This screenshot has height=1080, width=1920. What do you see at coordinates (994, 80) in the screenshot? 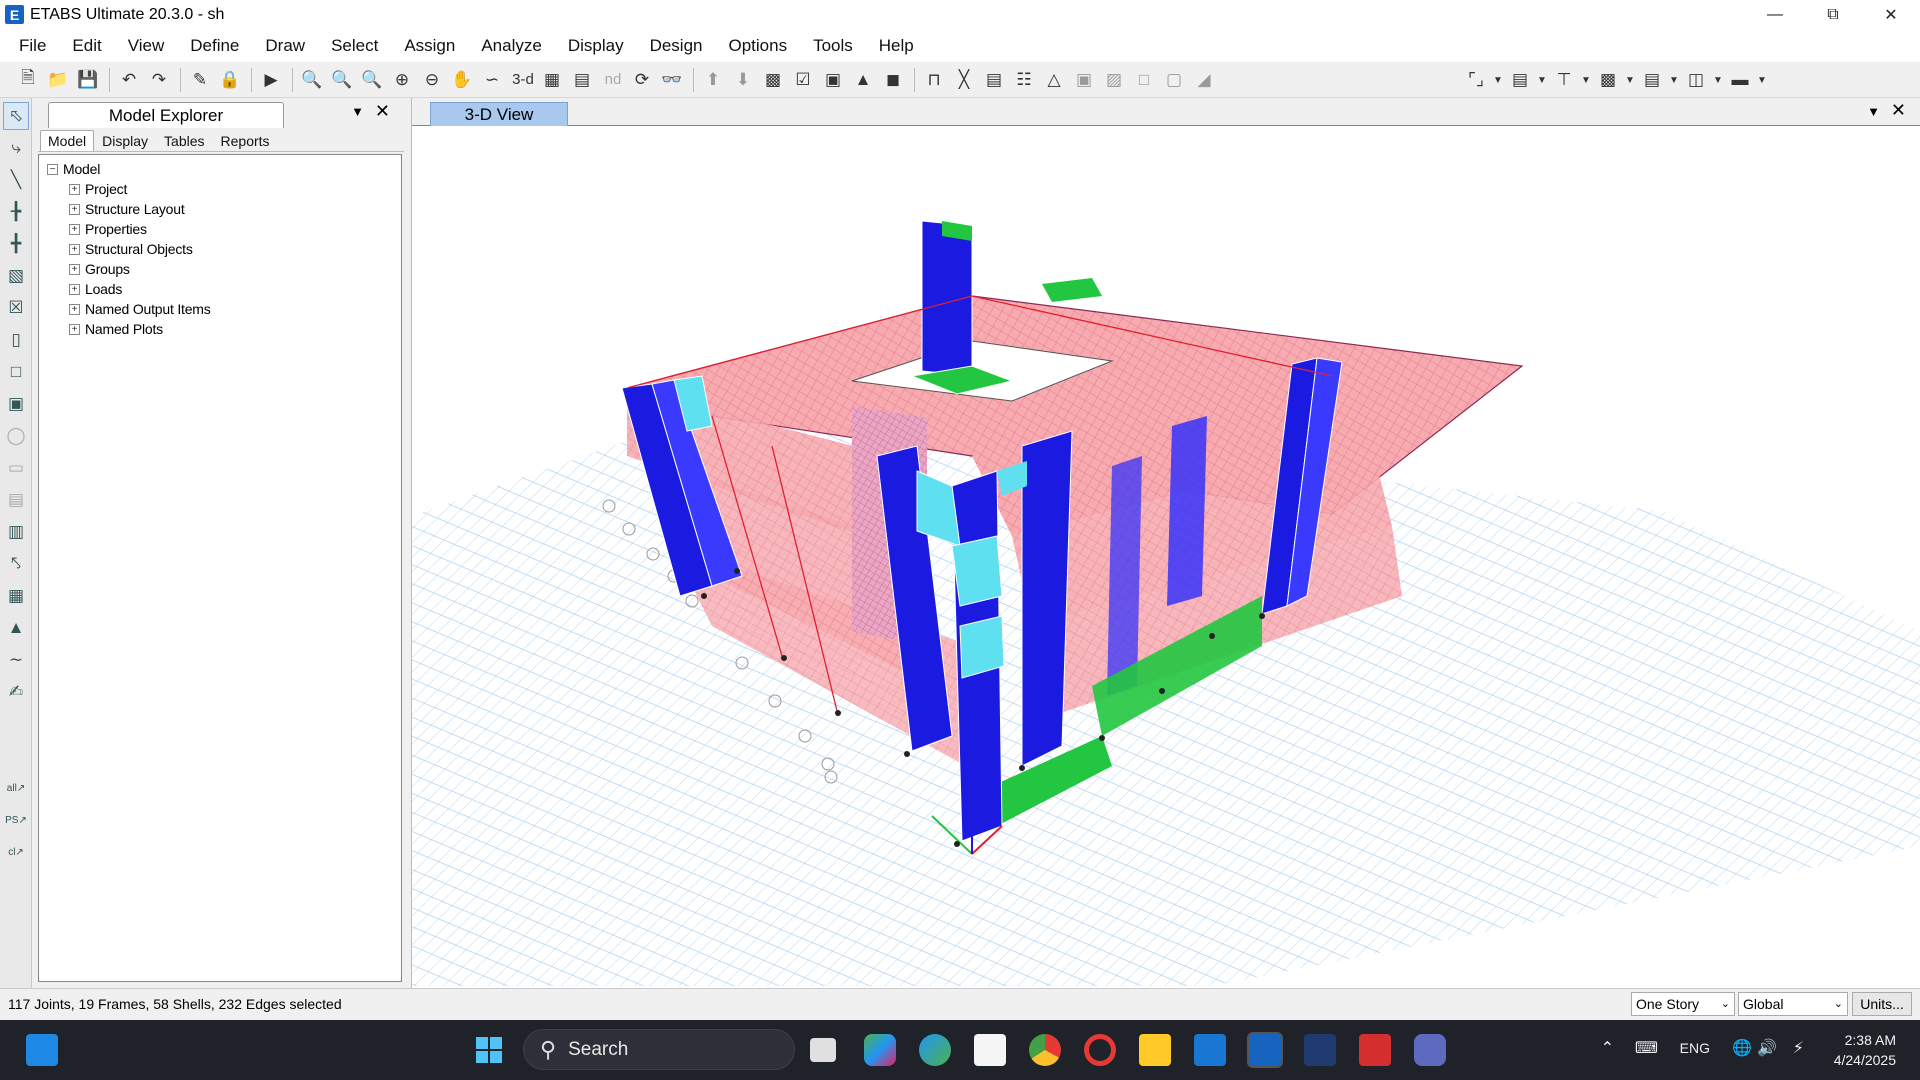
I see `beam-icon: ▤` at bounding box center [994, 80].